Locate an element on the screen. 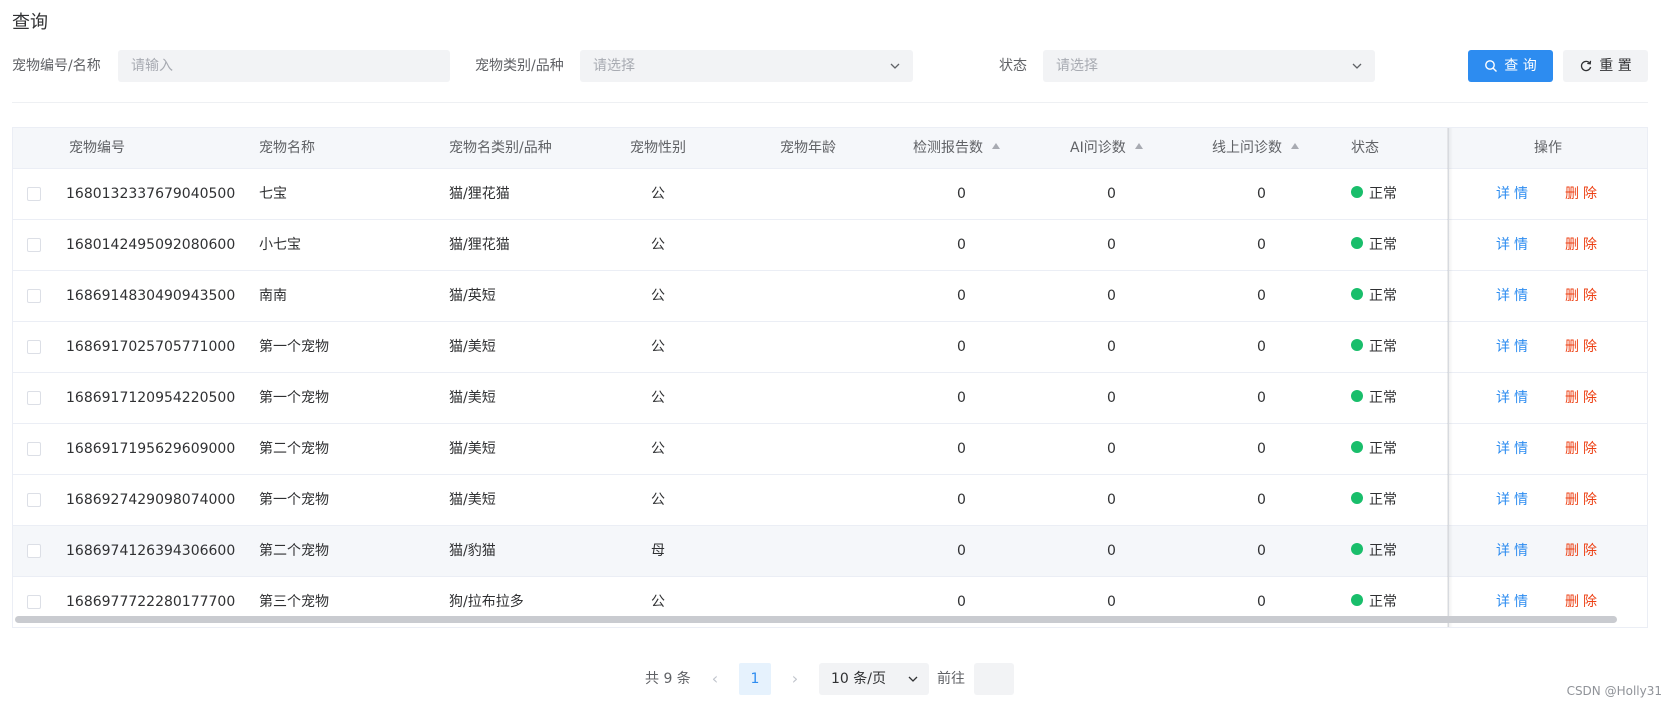  col-reports: 检测报告数 is located at coordinates (956, 148).